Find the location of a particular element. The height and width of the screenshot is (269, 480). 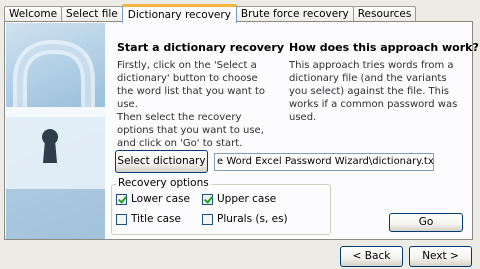

upper-case-label: Upper case is located at coordinates (247, 199).